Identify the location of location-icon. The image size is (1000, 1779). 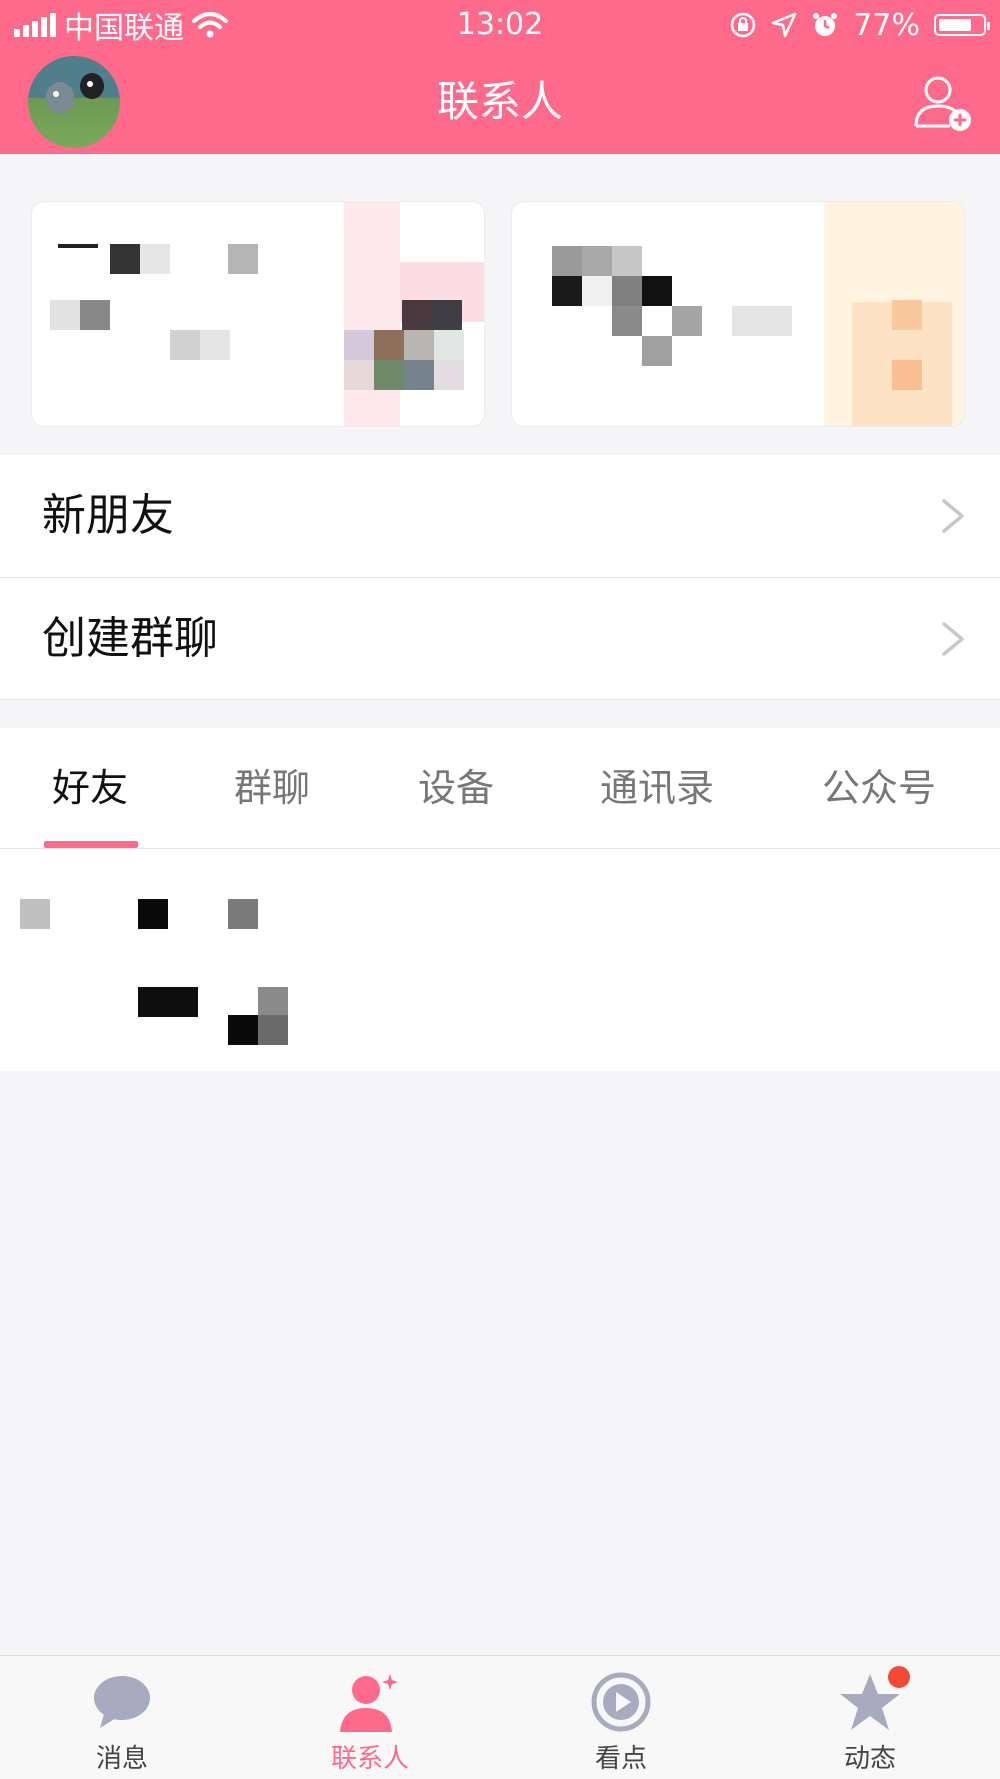
(784, 25).